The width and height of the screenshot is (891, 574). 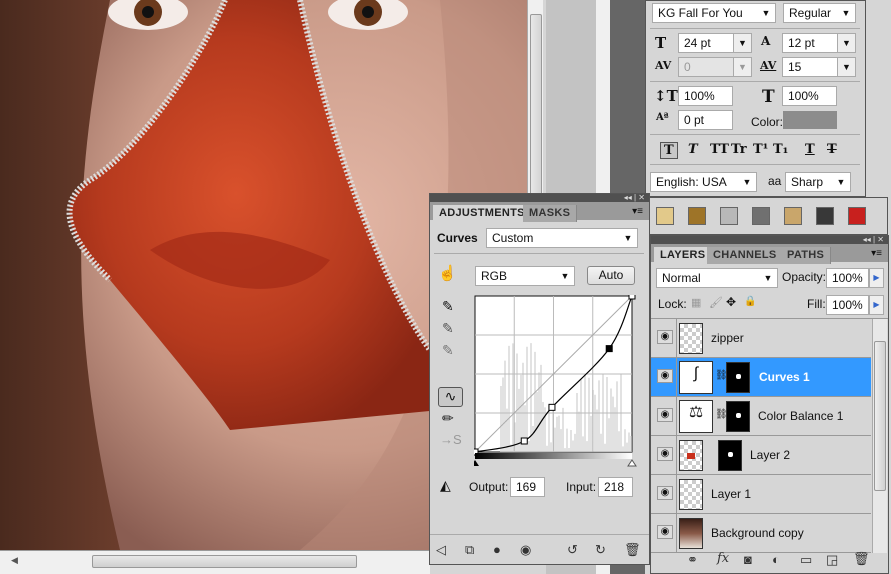 What do you see at coordinates (557, 385) in the screenshot?
I see `curves-graph` at bounding box center [557, 385].